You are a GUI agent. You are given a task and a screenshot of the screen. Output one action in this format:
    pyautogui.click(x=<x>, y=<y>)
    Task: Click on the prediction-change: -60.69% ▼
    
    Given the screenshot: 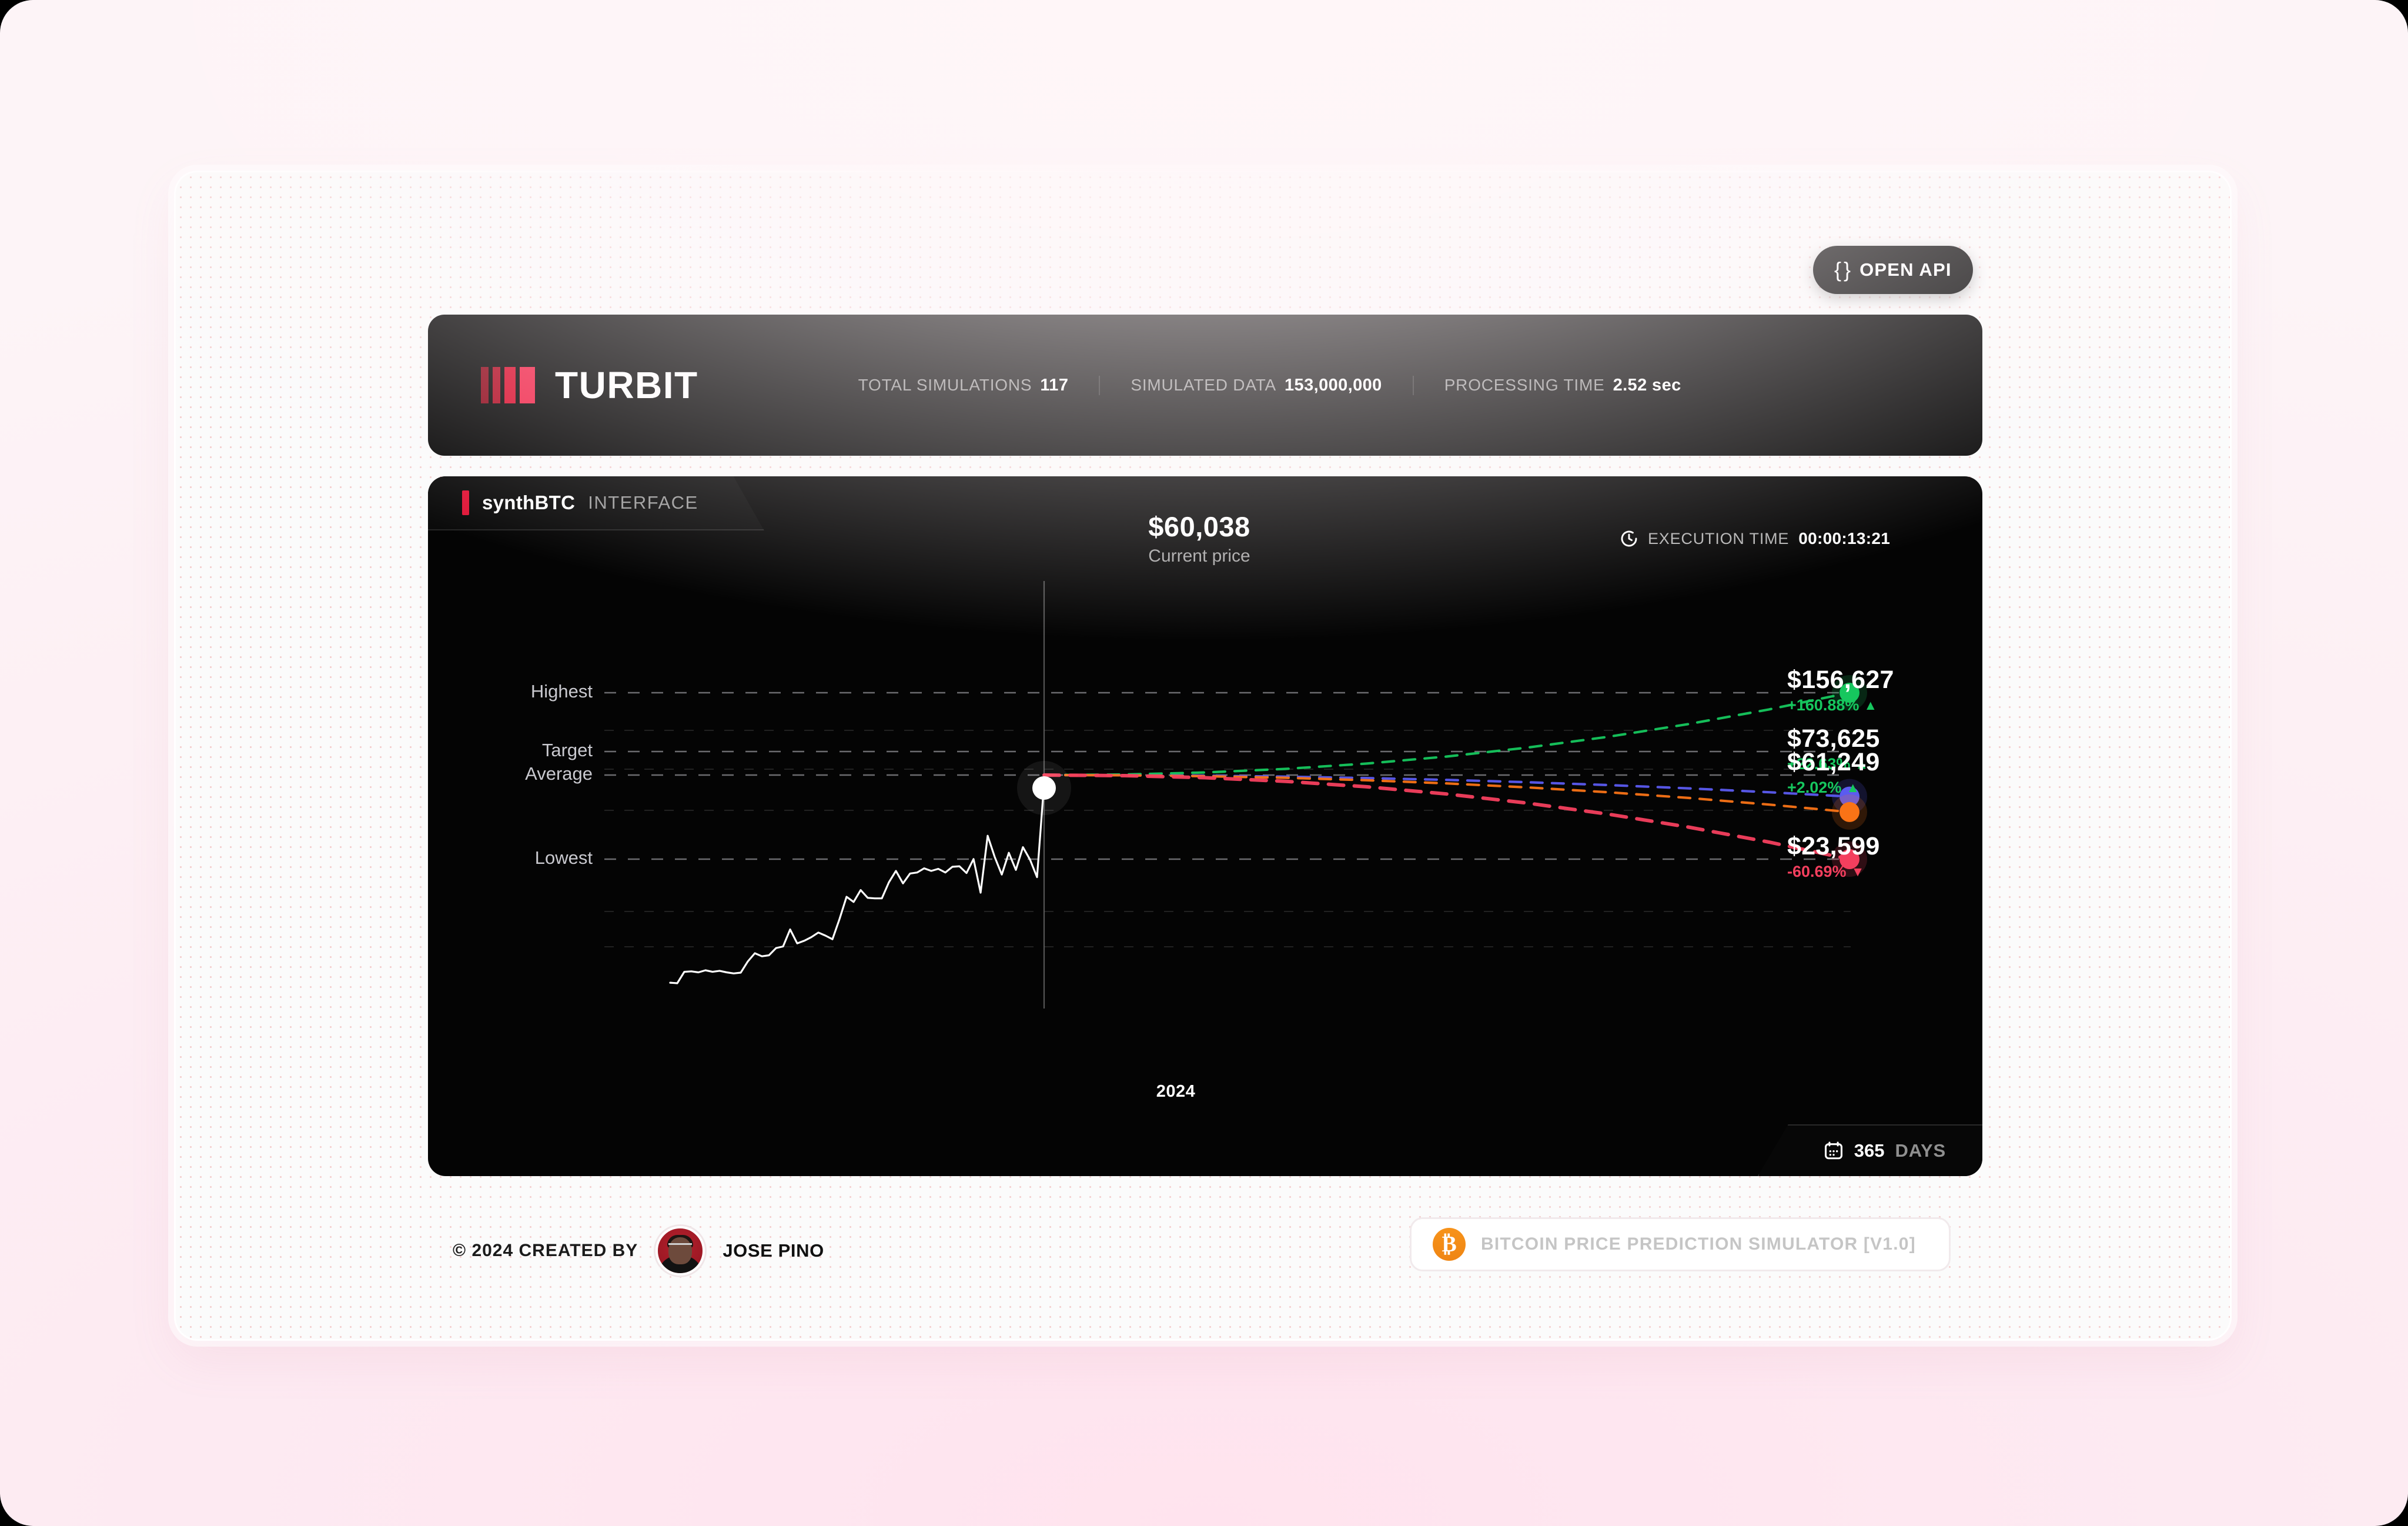 What is the action you would take?
    pyautogui.click(x=1834, y=872)
    